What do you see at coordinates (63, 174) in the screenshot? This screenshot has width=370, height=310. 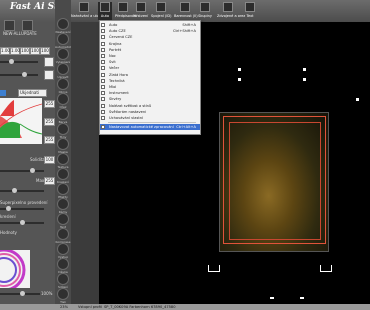 I see `tool-11-icon` at bounding box center [63, 174].